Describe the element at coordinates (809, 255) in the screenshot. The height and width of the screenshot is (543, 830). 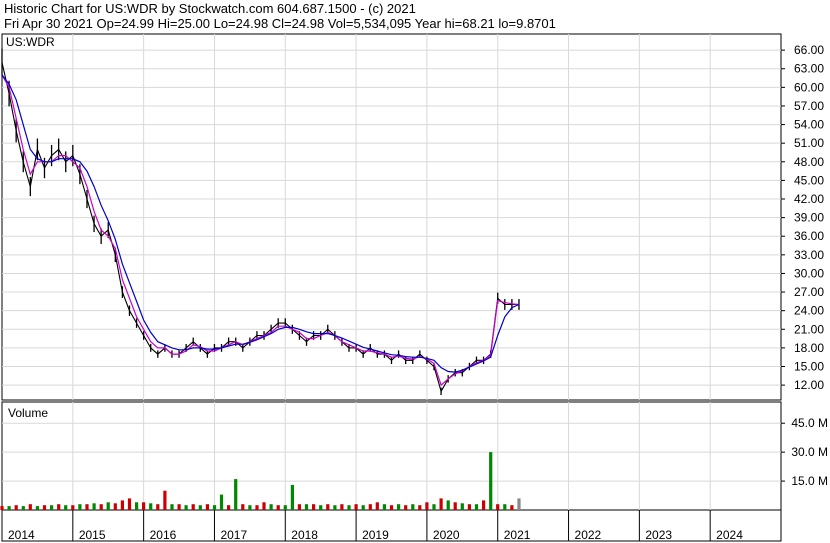
I see `price-tick-label: 33.00` at that location.